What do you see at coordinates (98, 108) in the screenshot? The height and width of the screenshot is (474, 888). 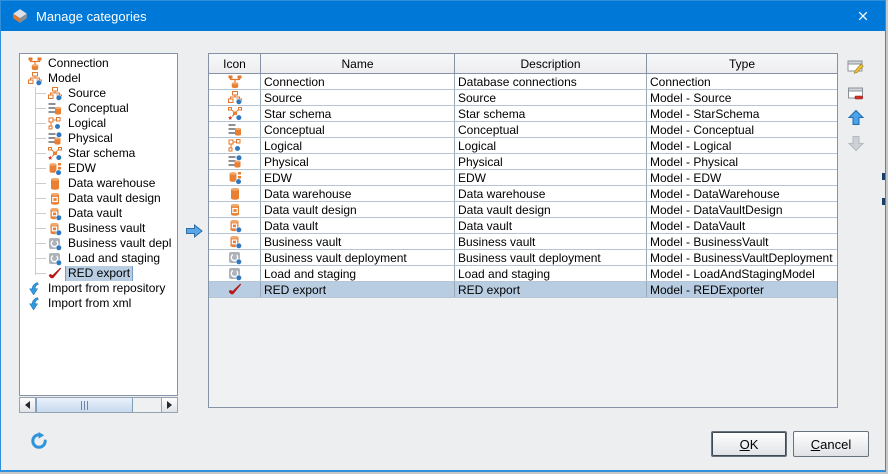 I see `tree-item-conceptual: Conceptual` at bounding box center [98, 108].